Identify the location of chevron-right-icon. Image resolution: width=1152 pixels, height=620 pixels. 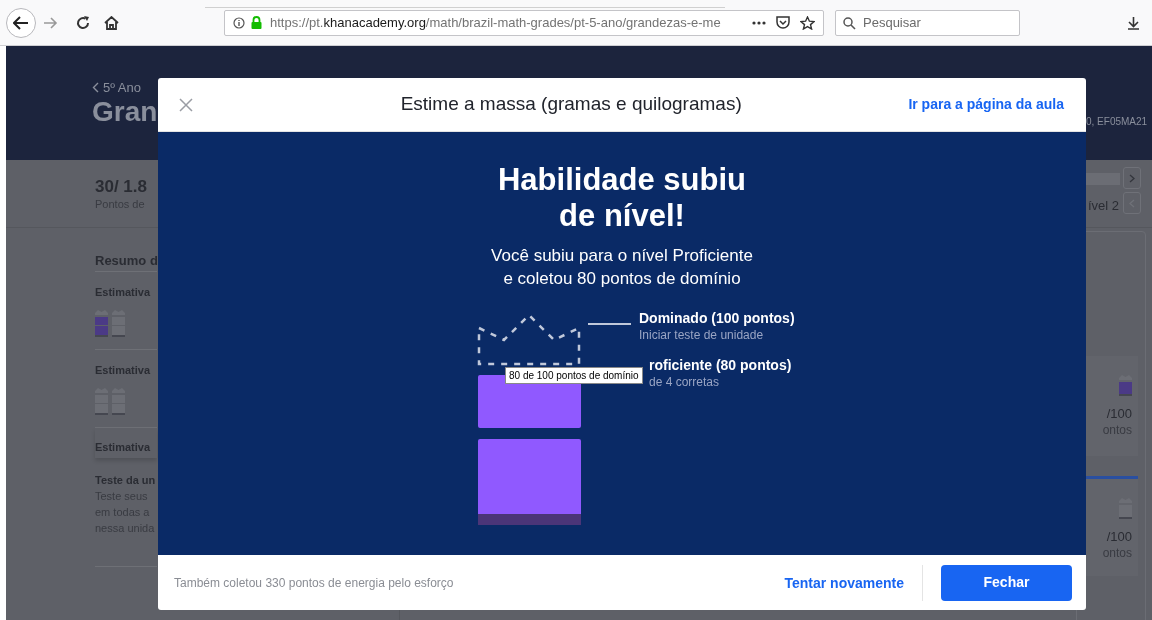
(1132, 178).